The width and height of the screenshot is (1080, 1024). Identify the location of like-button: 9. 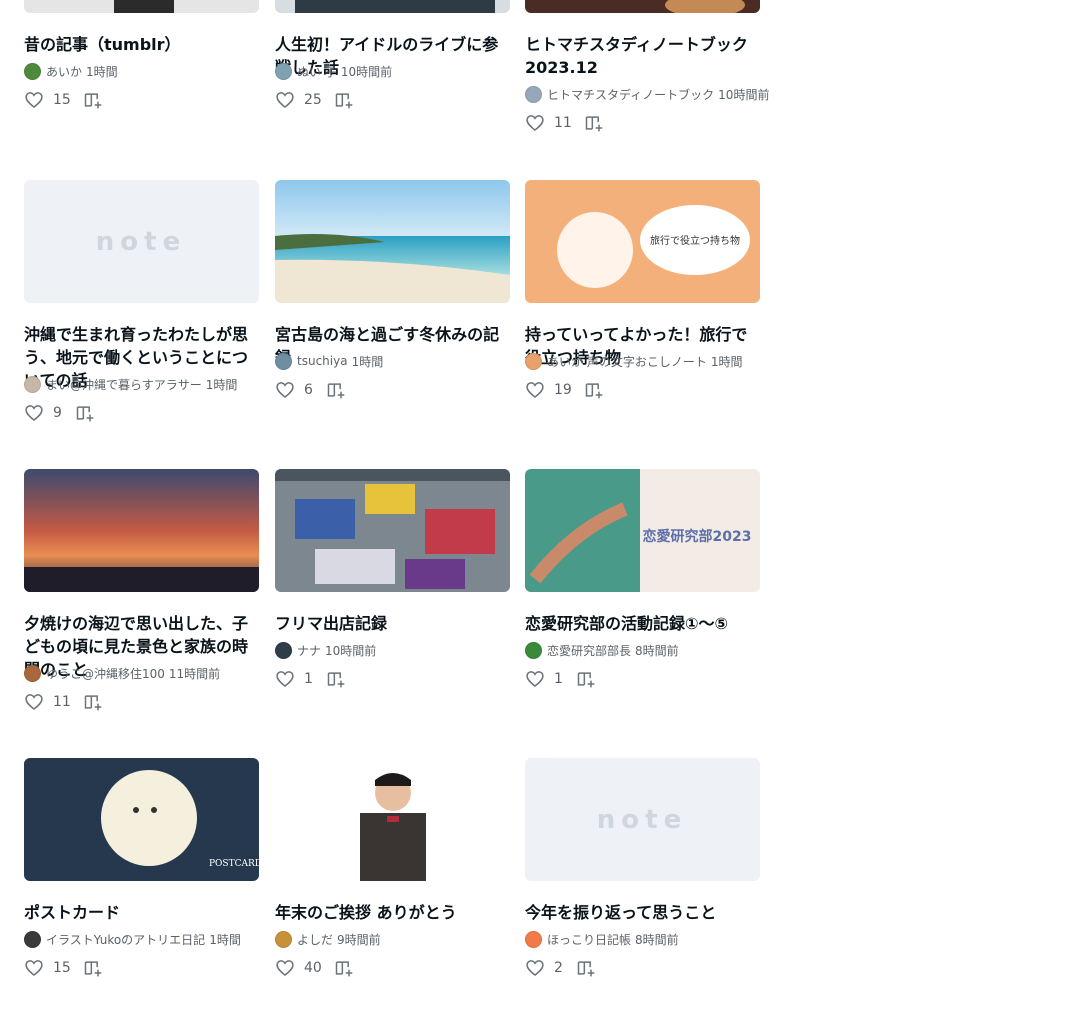
(49, 413).